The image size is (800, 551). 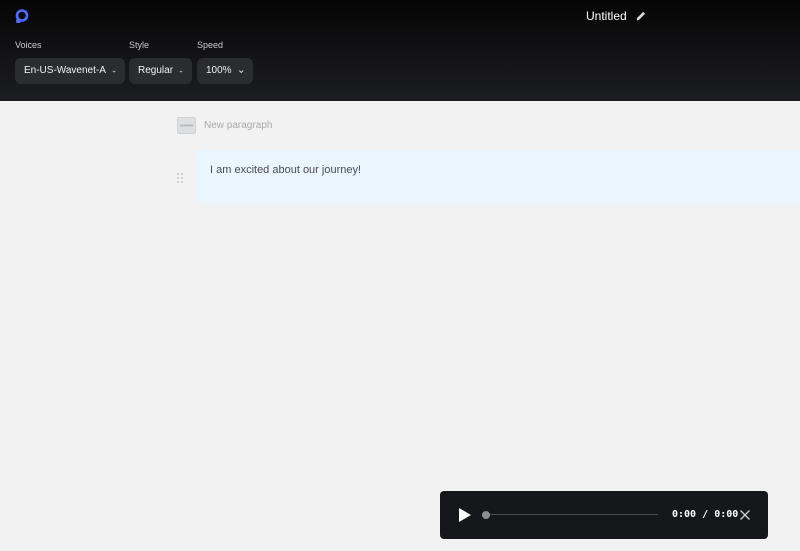 What do you see at coordinates (606, 16) in the screenshot?
I see `document-title: Untitled` at bounding box center [606, 16].